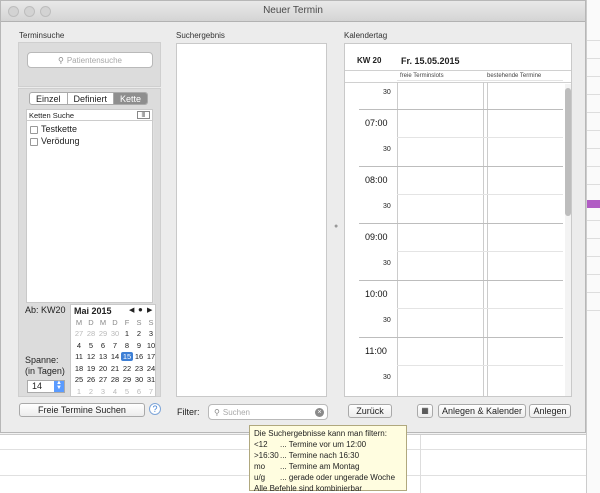  What do you see at coordinates (127, 368) in the screenshot?
I see `calendar-day: 22` at bounding box center [127, 368].